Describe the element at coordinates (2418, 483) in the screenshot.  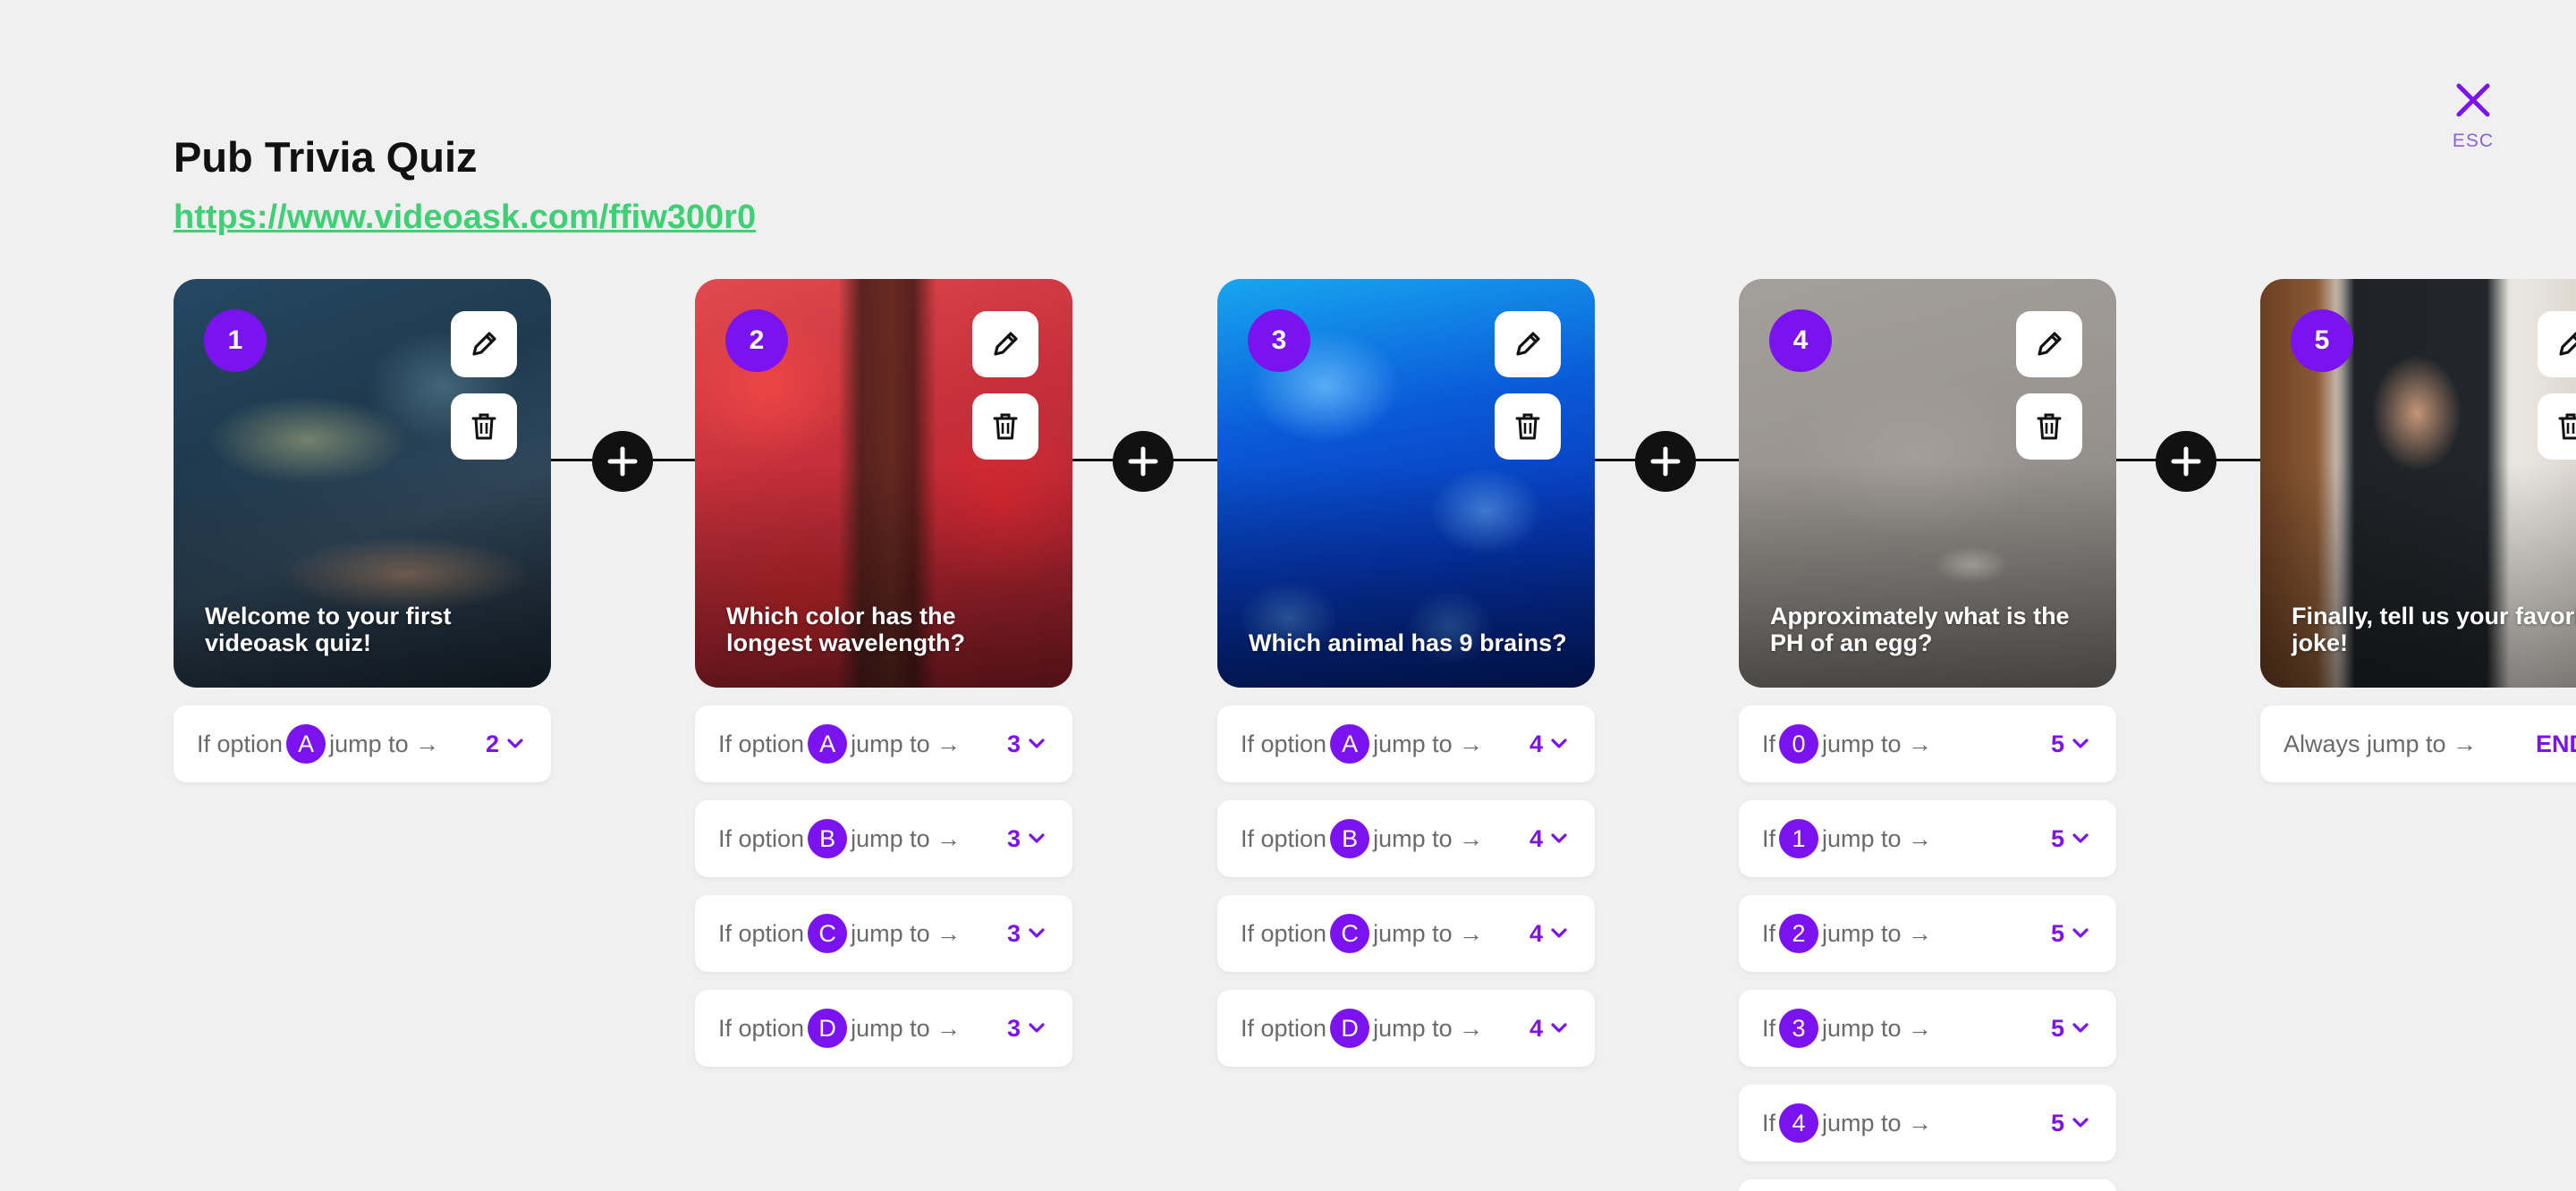
I see `step-card: 5 Finally, tell us your favorite joke!` at that location.